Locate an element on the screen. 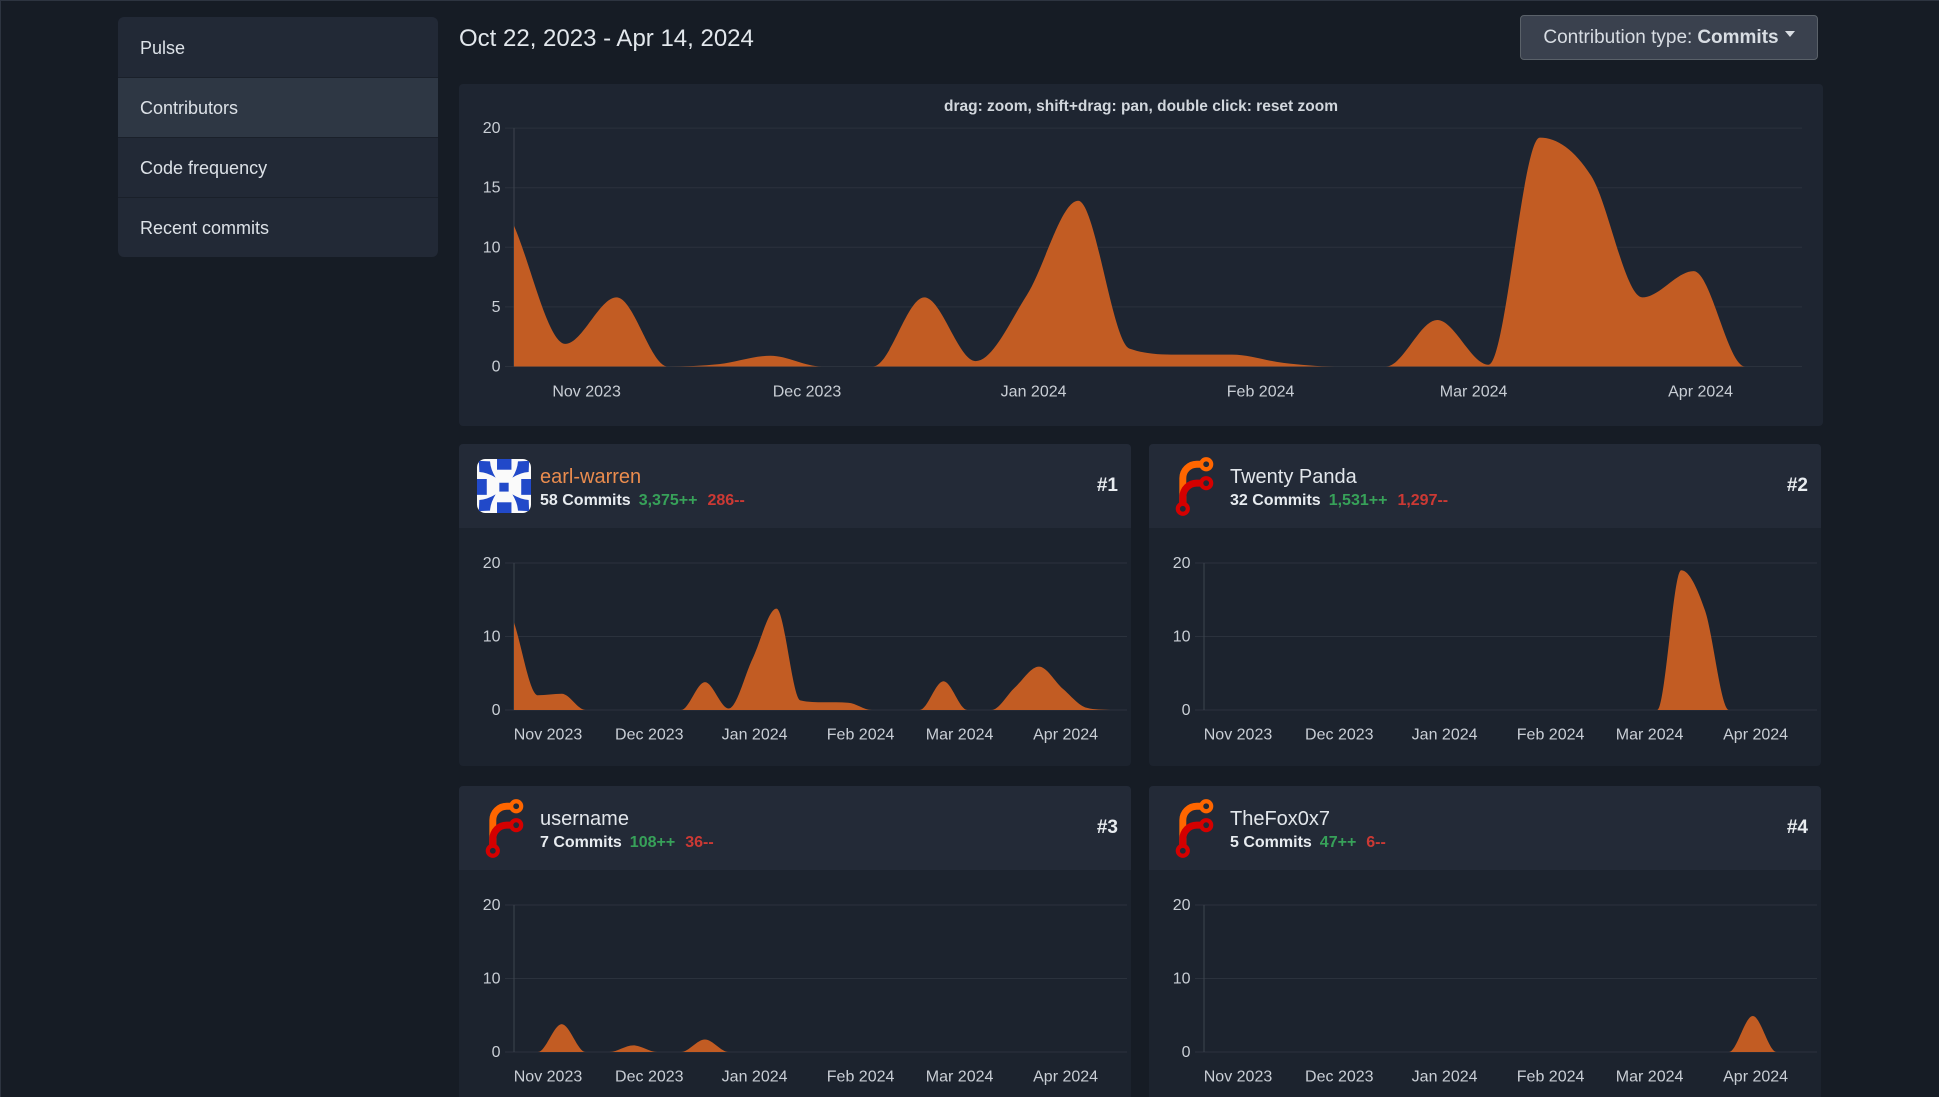 The height and width of the screenshot is (1097, 1939). svg-text: 15 is located at coordinates (492, 188).